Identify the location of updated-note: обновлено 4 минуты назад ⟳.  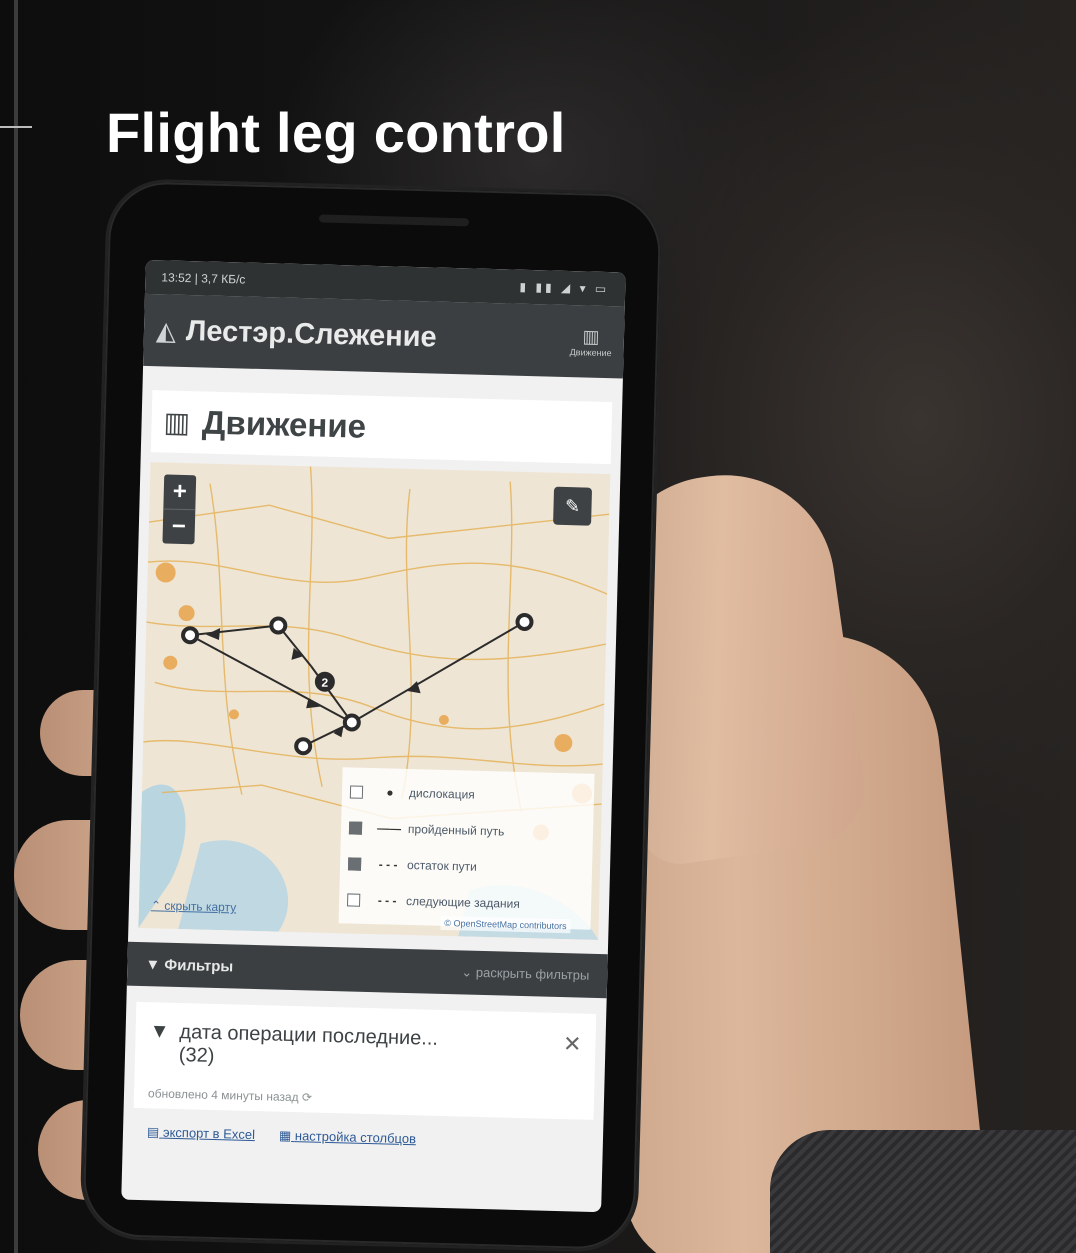
(364, 1098).